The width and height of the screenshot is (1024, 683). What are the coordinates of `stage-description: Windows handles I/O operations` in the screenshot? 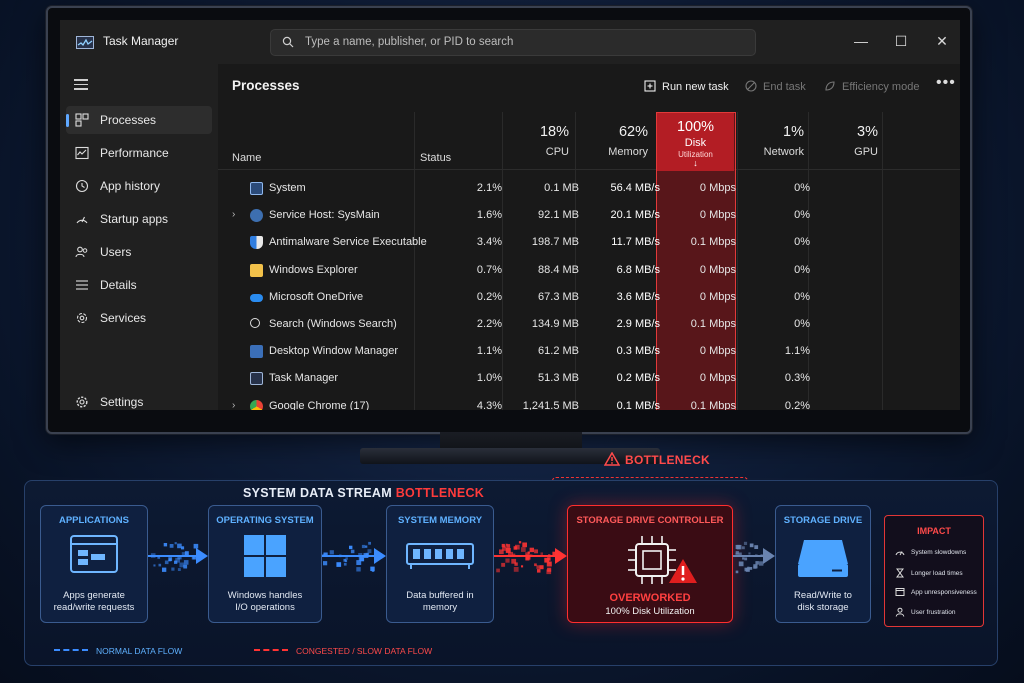 It's located at (265, 602).